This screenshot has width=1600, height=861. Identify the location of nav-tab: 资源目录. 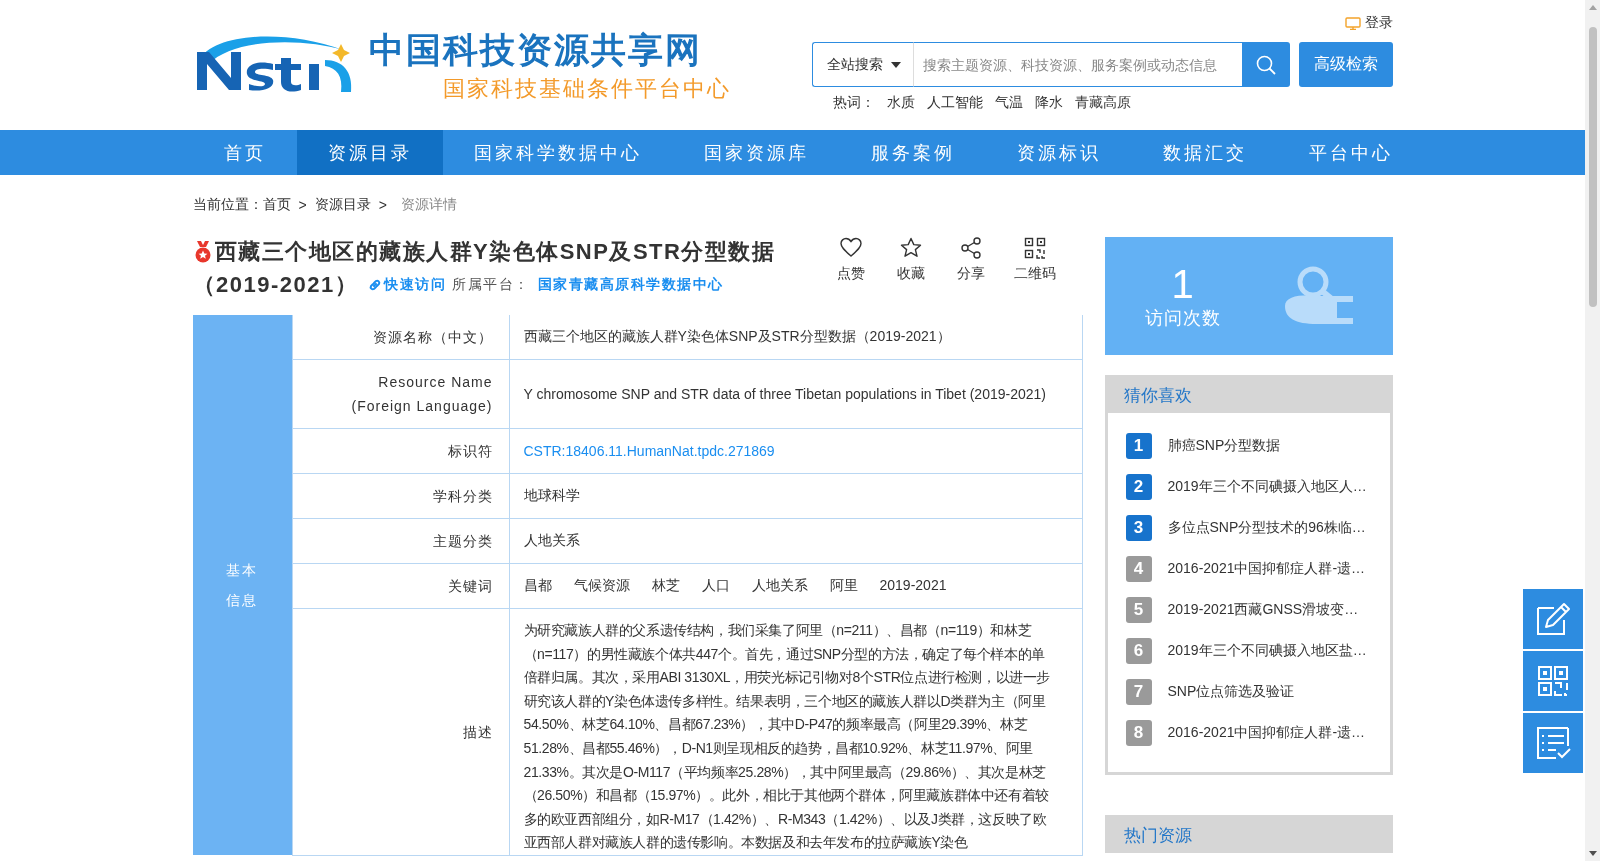
(369, 152).